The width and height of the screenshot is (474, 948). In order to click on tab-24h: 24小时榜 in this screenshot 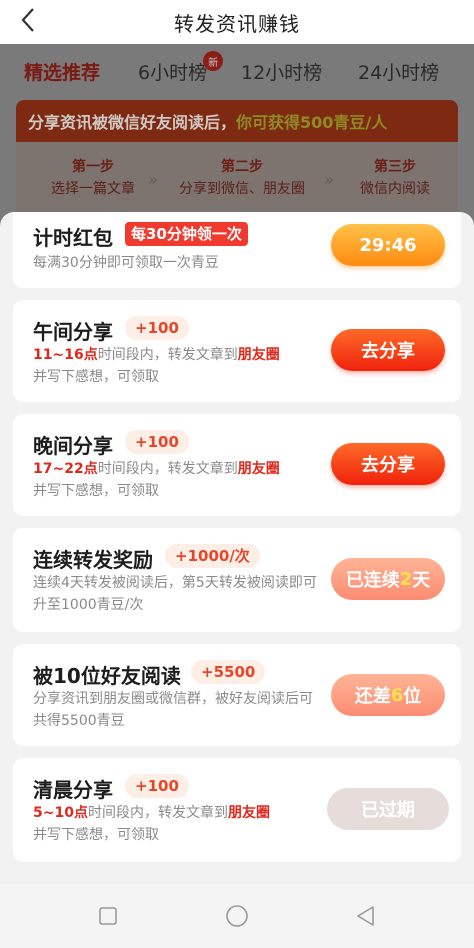, I will do `click(398, 71)`.